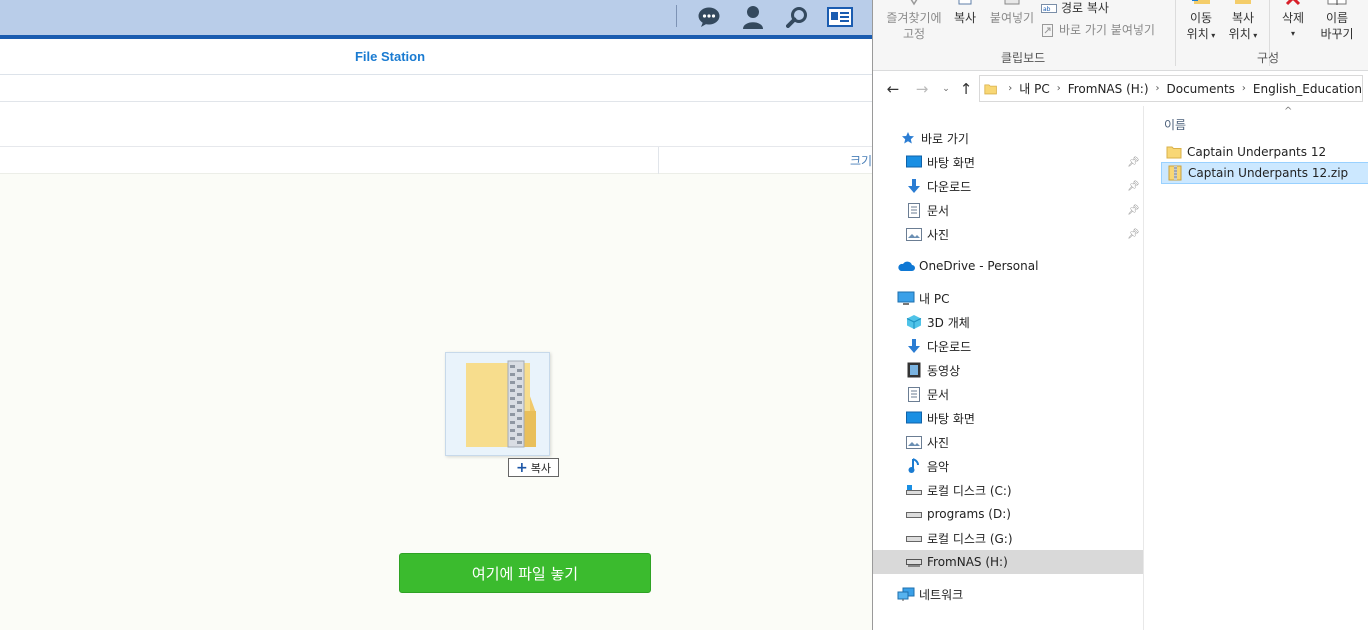  I want to click on nav-videos: 동영상, so click(1008, 370).